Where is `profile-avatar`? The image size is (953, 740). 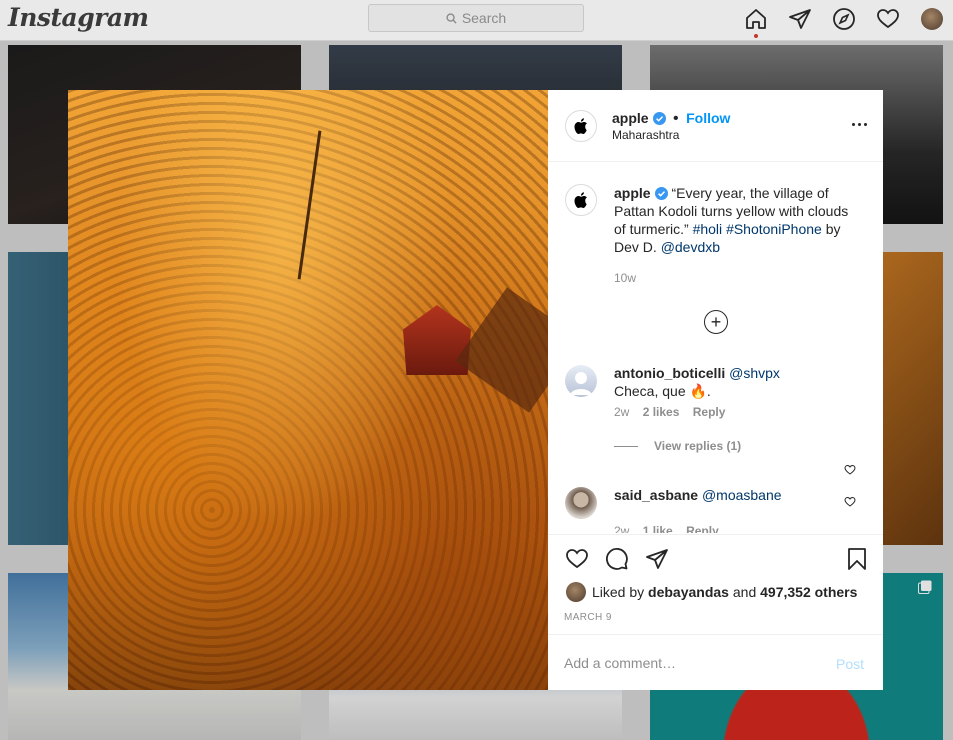 profile-avatar is located at coordinates (932, 19).